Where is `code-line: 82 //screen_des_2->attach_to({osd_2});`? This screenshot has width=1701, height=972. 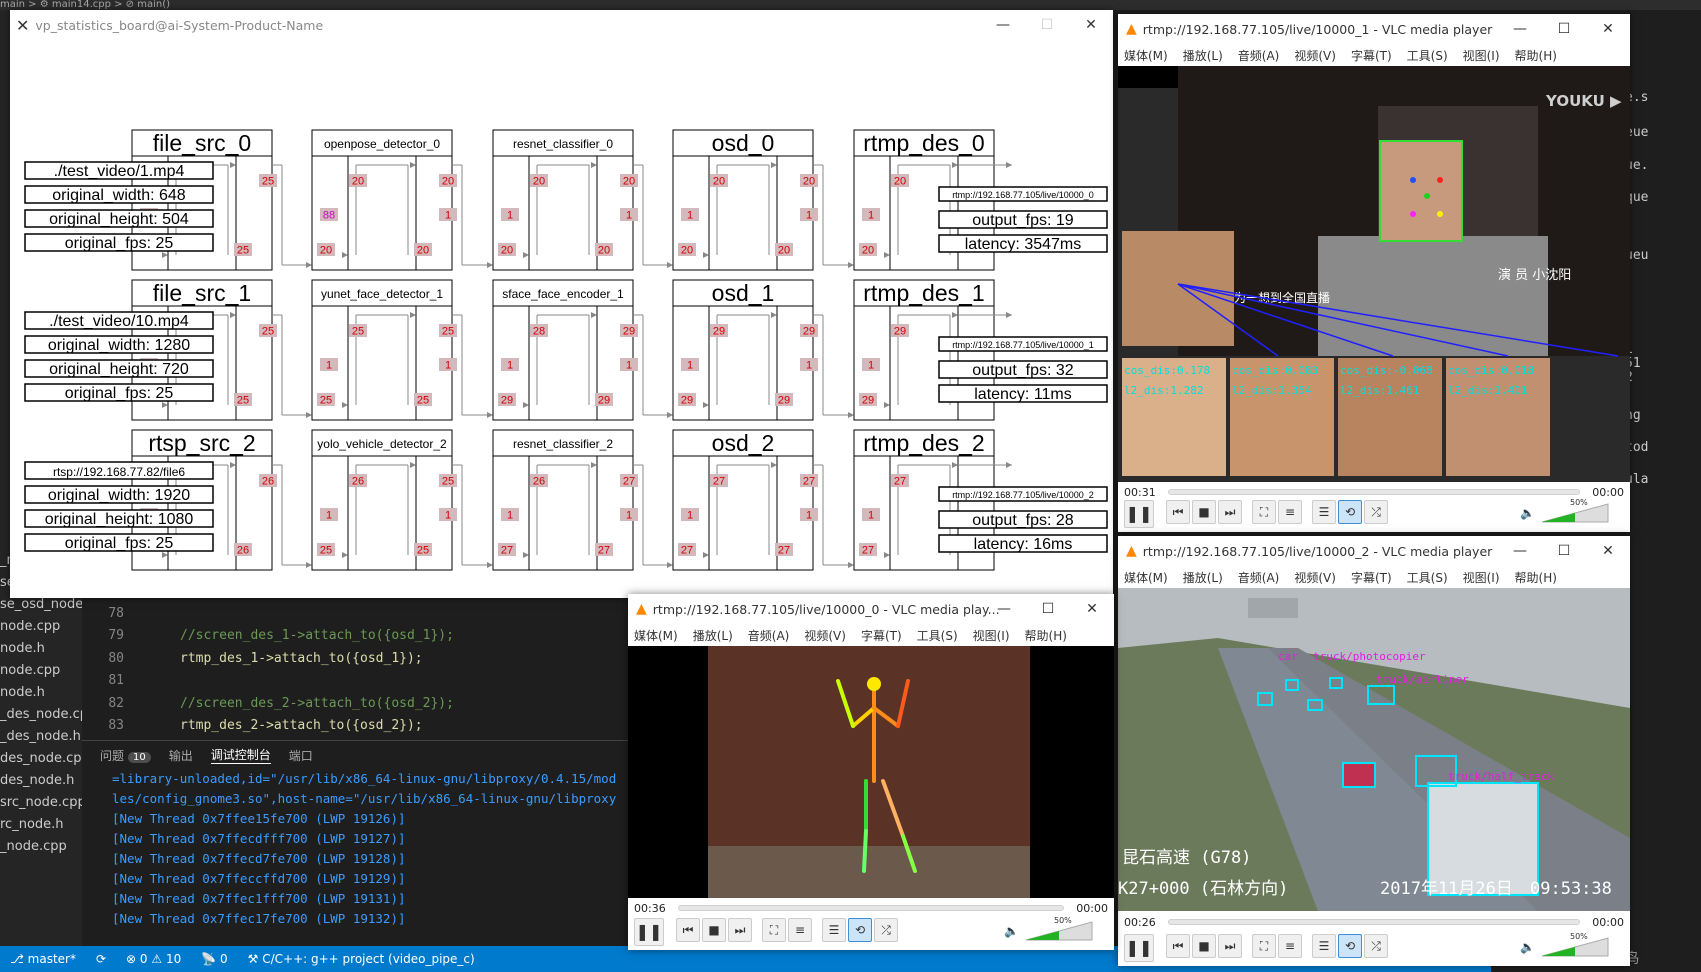 code-line: 82 //screen_des_2->attach_to({osd_2}); is located at coordinates (357, 704).